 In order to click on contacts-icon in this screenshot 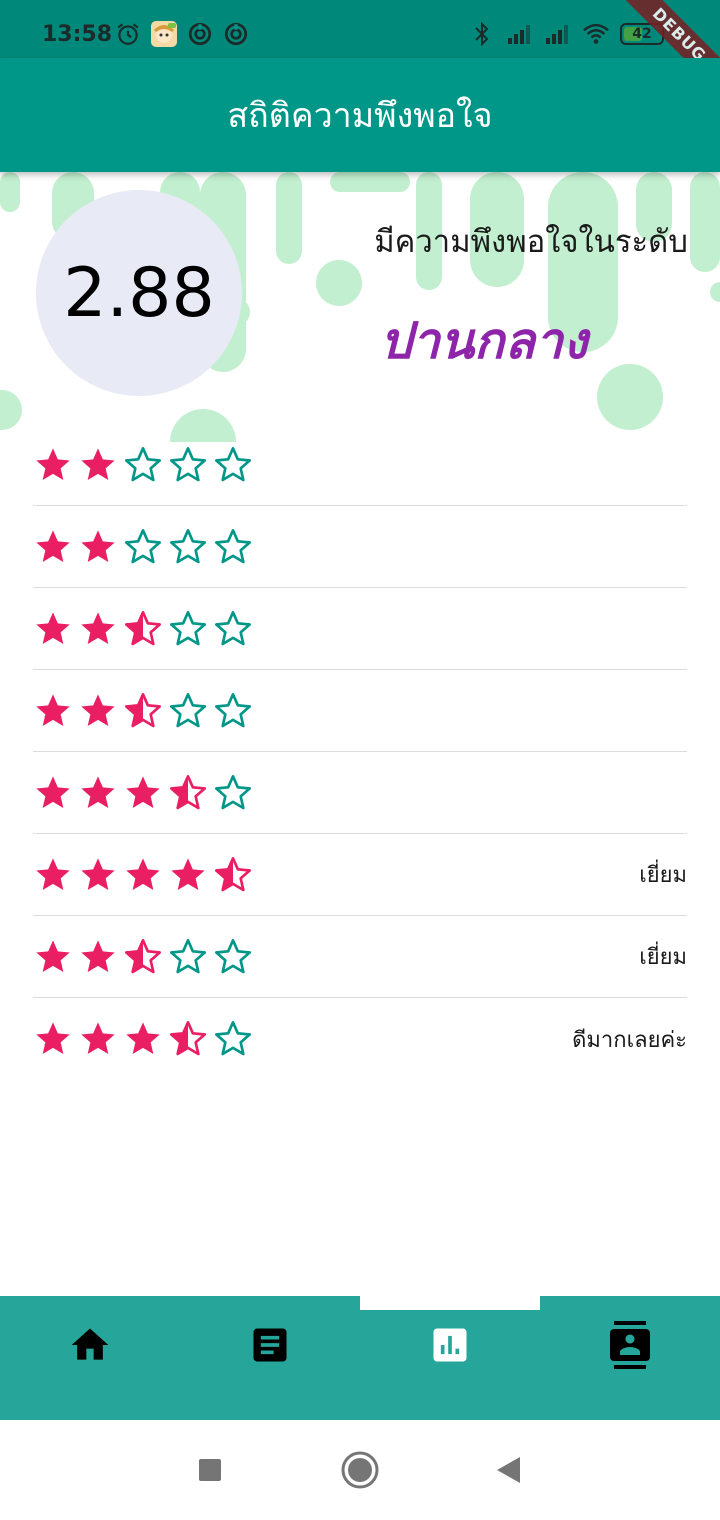, I will do `click(630, 1345)`.